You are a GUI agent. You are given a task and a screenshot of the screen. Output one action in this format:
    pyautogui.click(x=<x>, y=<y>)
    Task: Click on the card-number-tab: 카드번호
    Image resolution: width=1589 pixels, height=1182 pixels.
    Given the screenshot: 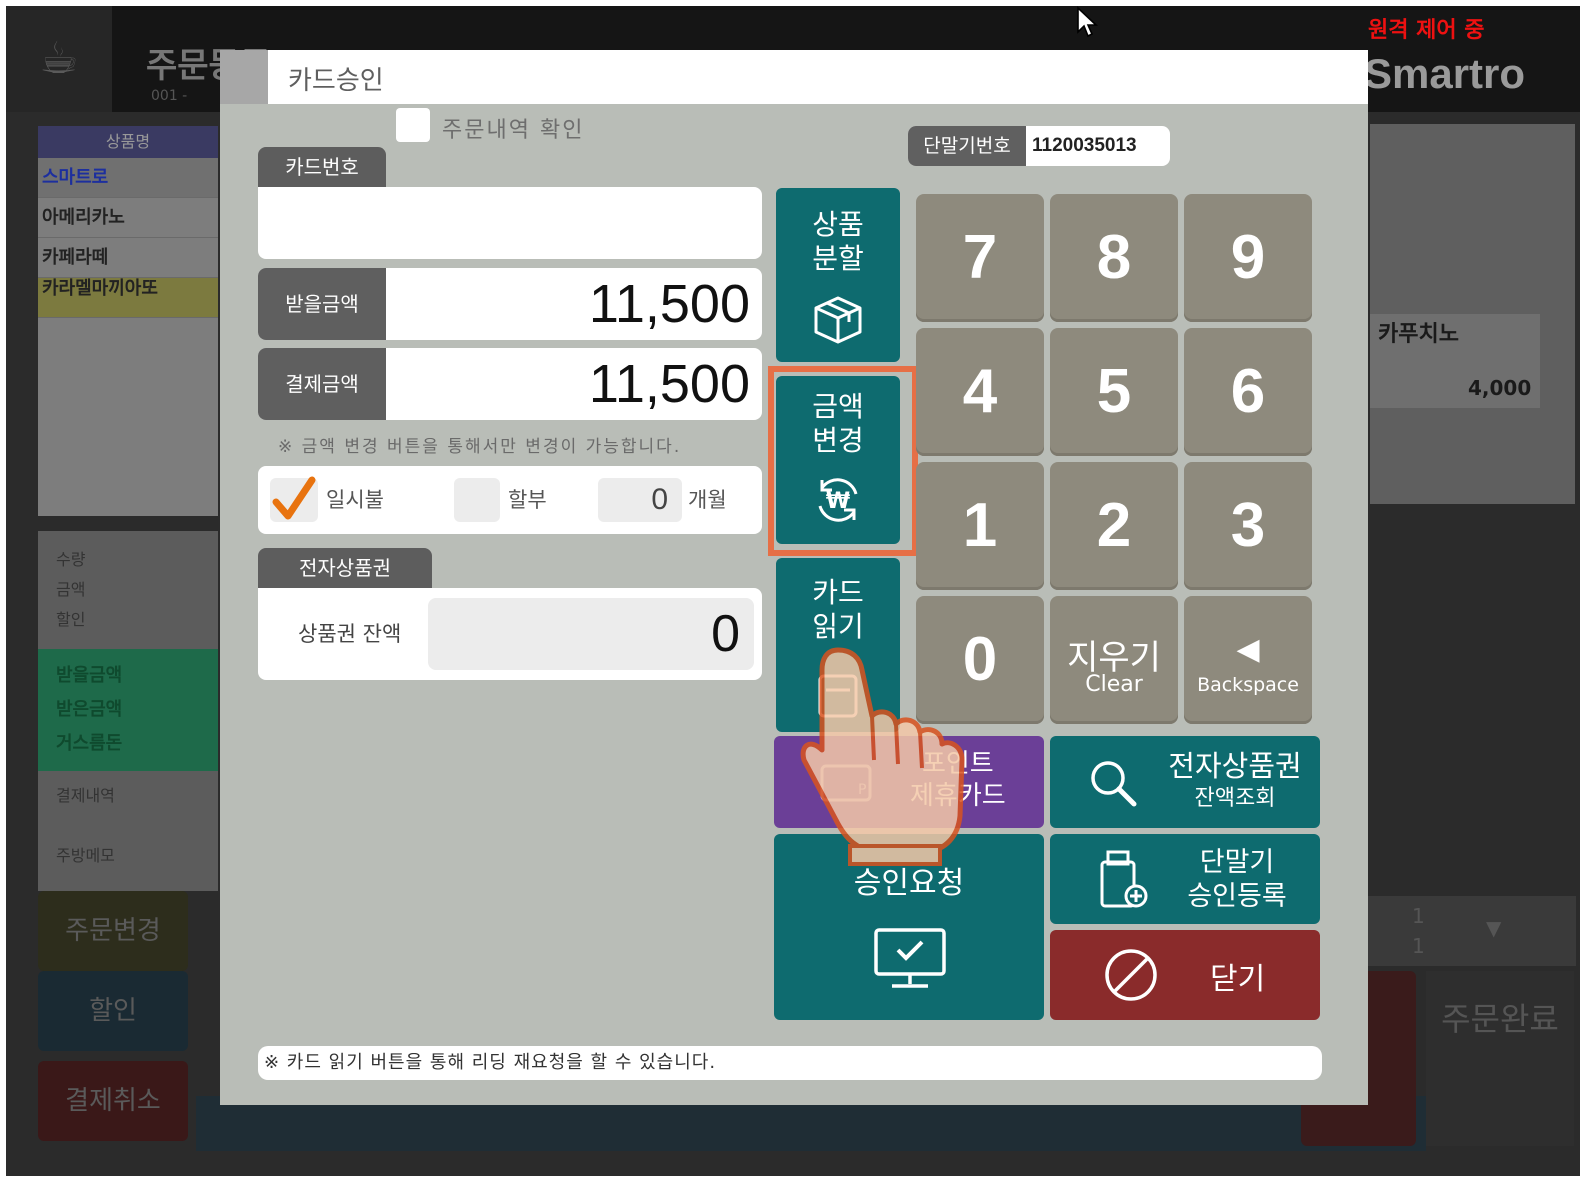 What is the action you would take?
    pyautogui.click(x=322, y=167)
    